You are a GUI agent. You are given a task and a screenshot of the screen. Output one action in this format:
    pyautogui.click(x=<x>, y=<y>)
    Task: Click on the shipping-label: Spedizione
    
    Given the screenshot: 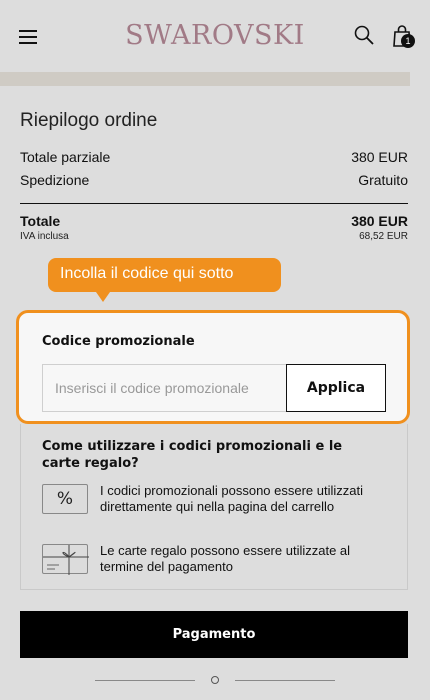 What is the action you would take?
    pyautogui.click(x=55, y=180)
    